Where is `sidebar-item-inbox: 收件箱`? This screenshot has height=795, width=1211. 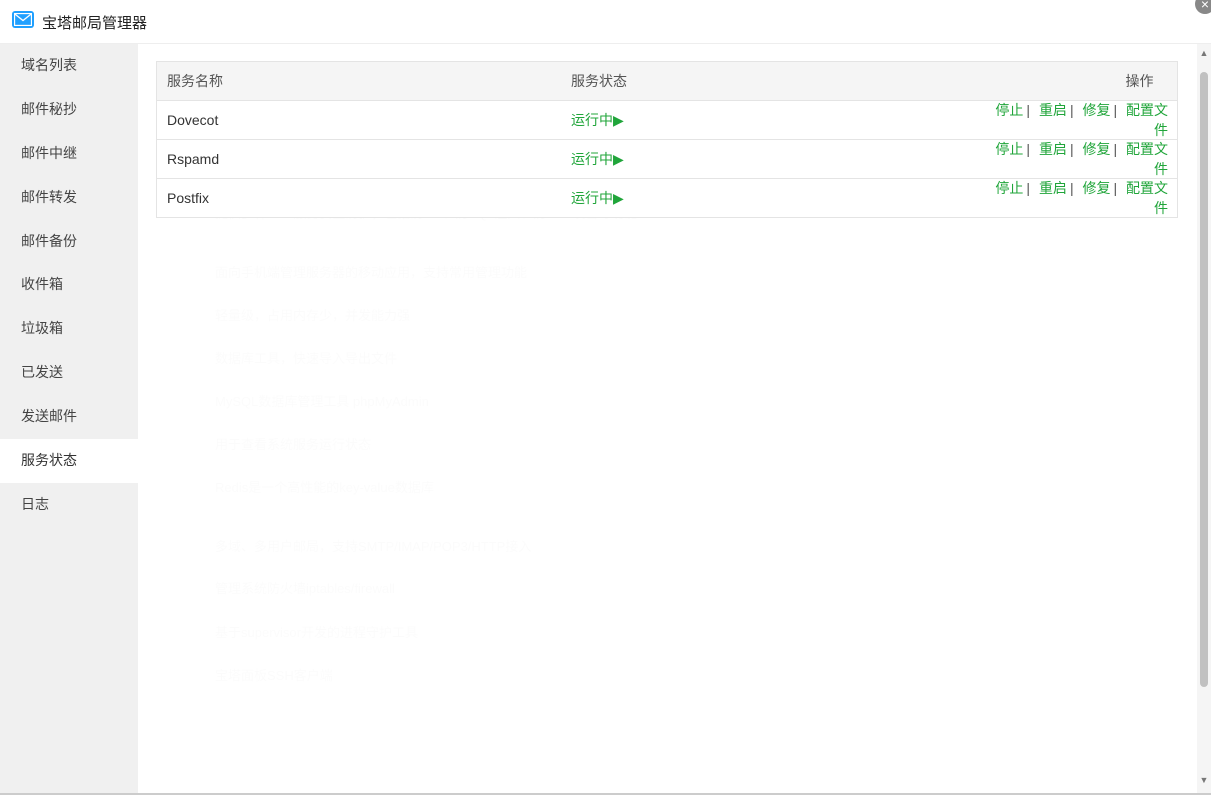 sidebar-item-inbox: 收件箱 is located at coordinates (69, 285).